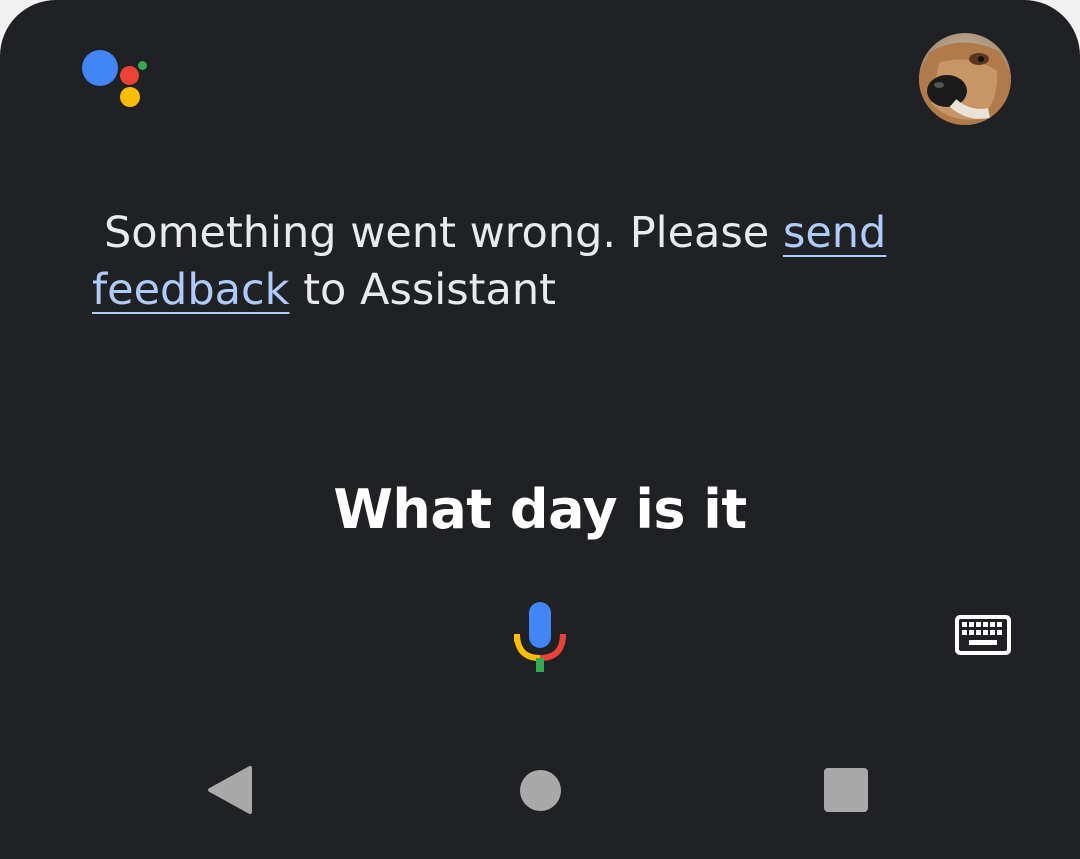  What do you see at coordinates (129, 75) in the screenshot?
I see `logo-red-dot` at bounding box center [129, 75].